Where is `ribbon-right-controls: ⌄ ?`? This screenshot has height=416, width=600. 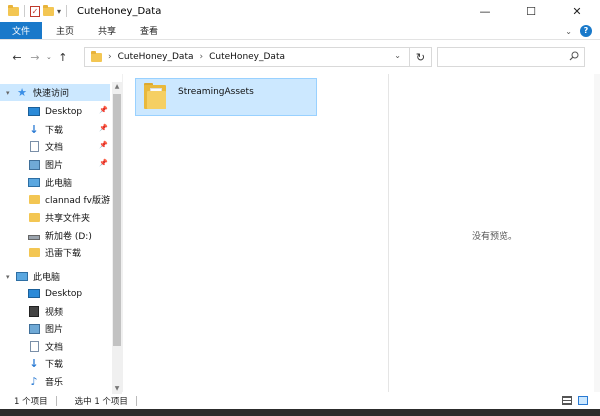 ribbon-right-controls: ⌄ ? is located at coordinates (578, 31).